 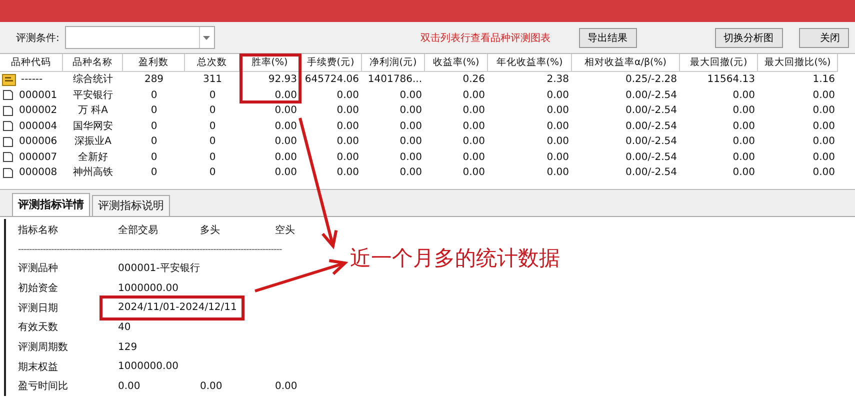 What do you see at coordinates (124, 327) in the screenshot?
I see `metric-value: 40` at bounding box center [124, 327].